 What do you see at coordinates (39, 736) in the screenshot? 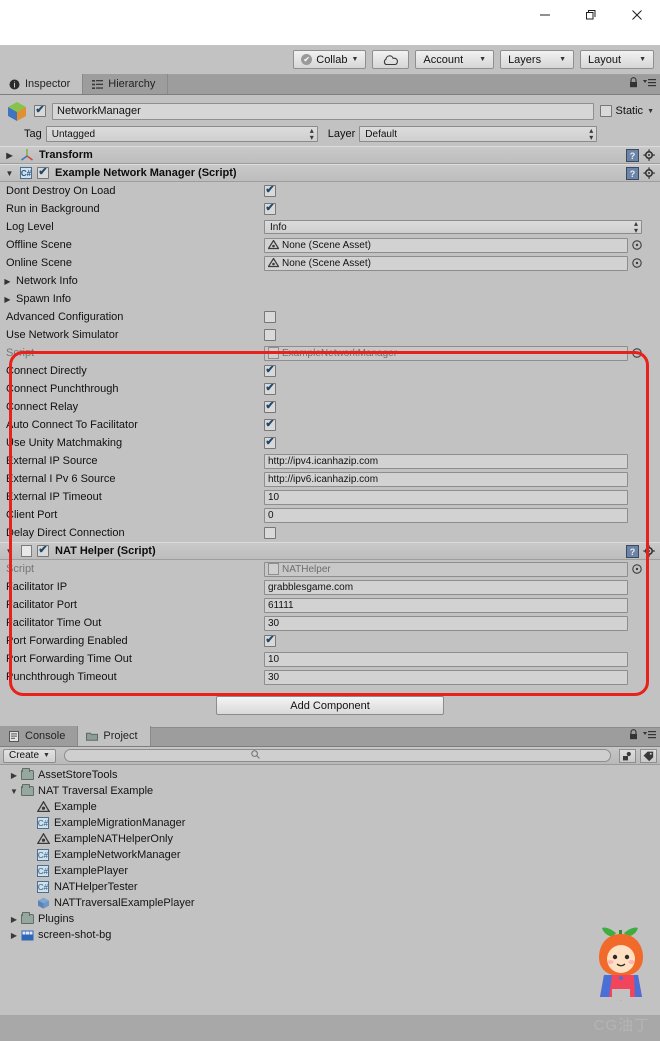
I see `tab-console: Console` at bounding box center [39, 736].